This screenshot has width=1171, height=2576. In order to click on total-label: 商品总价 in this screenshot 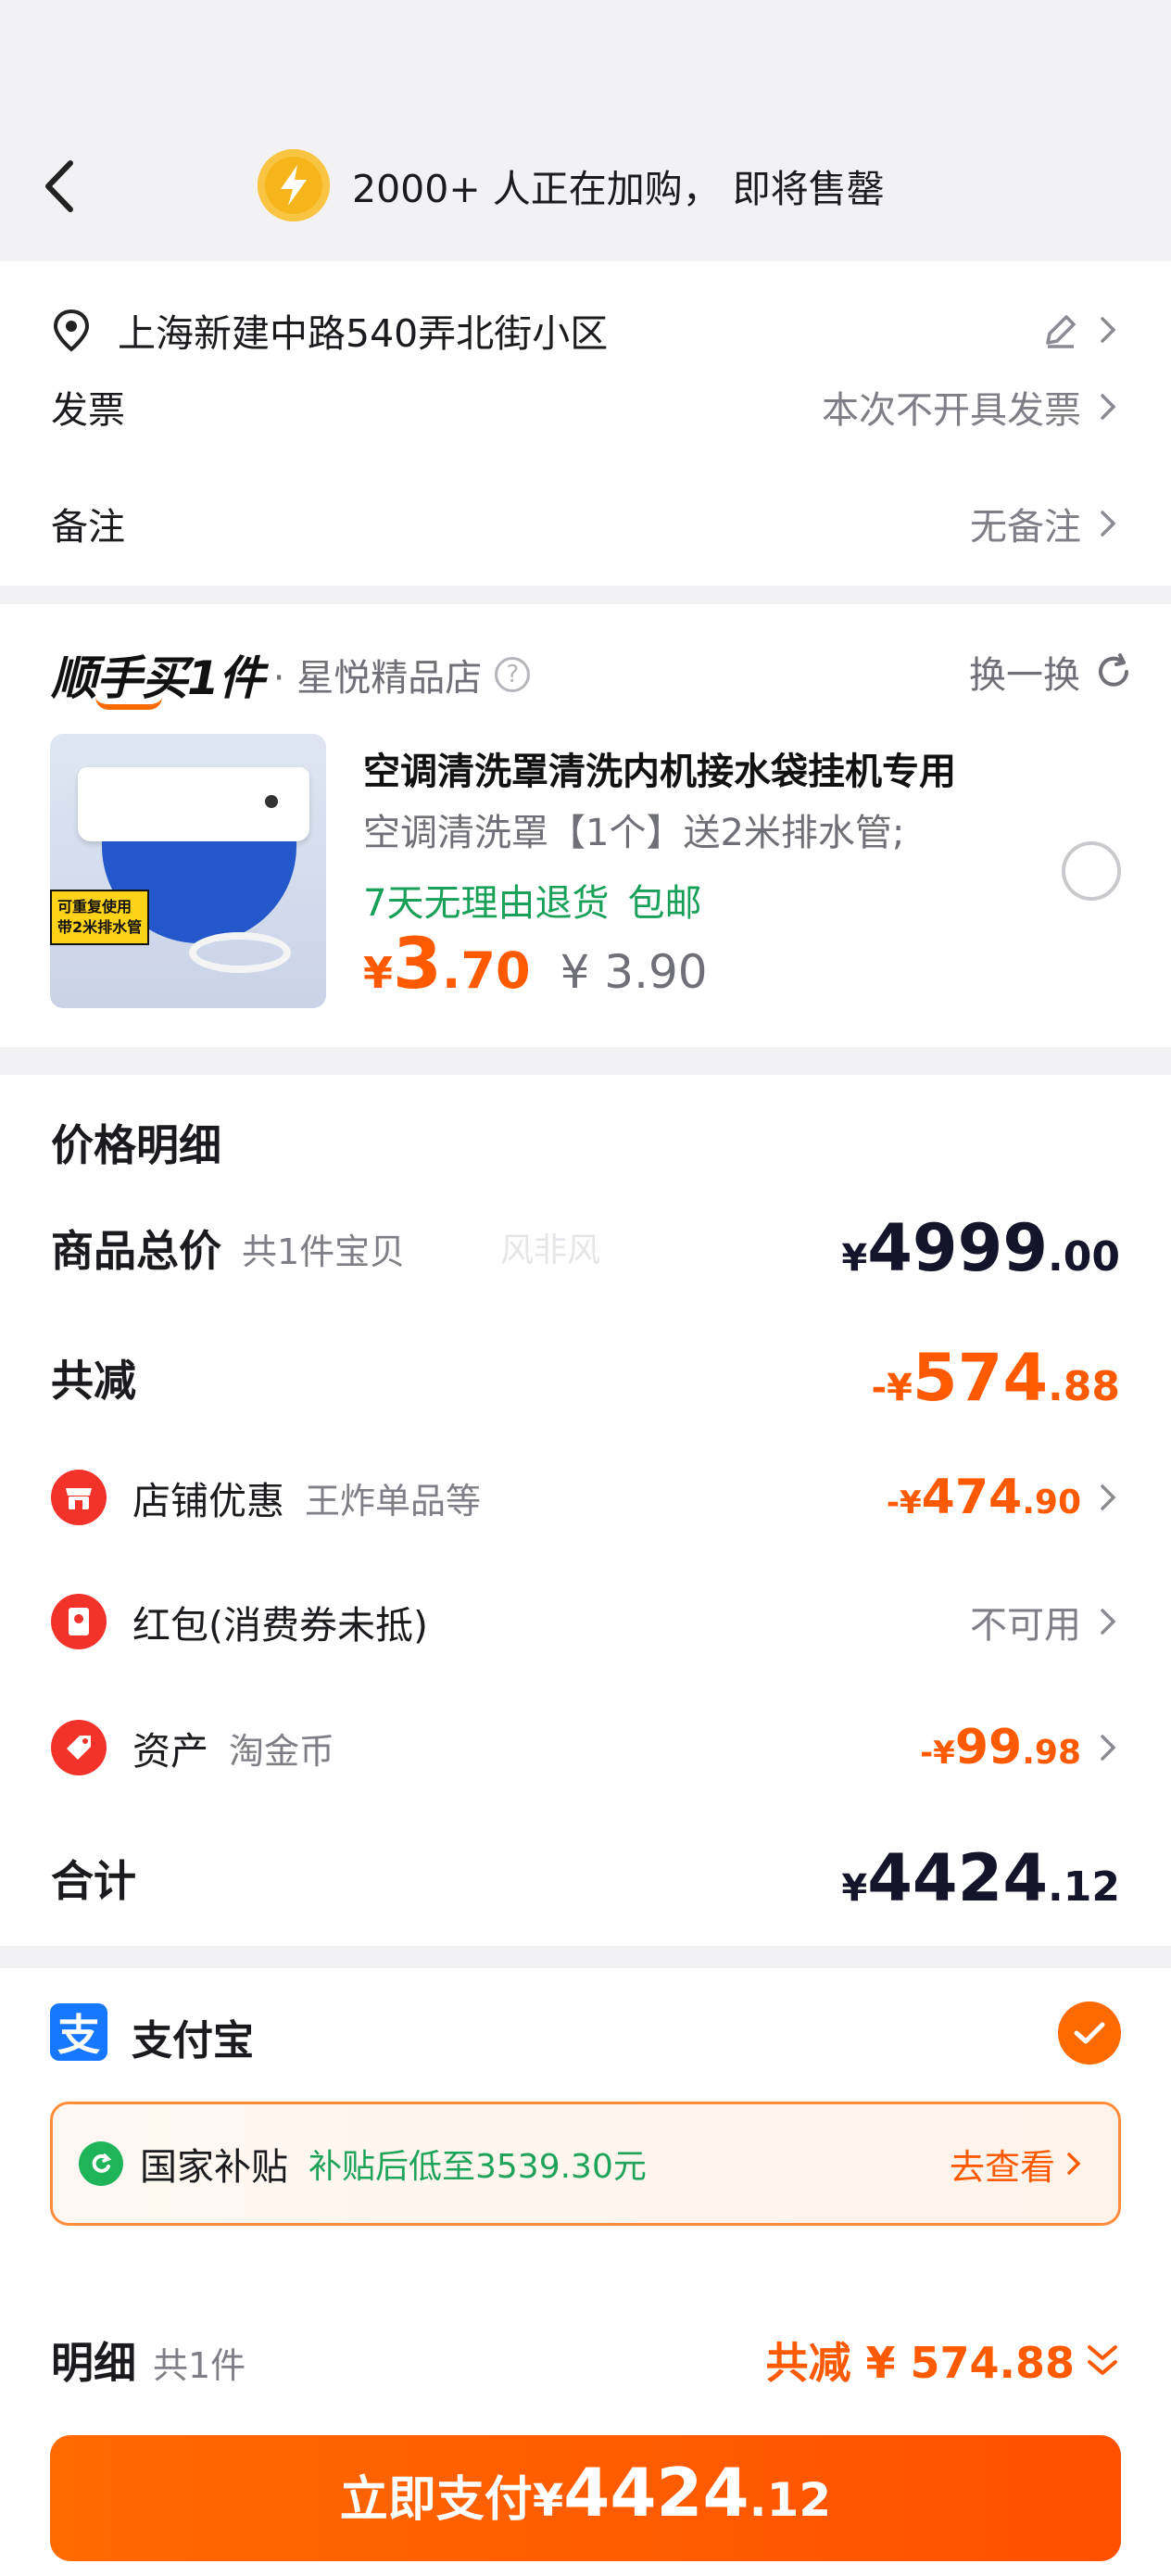, I will do `click(136, 1251)`.